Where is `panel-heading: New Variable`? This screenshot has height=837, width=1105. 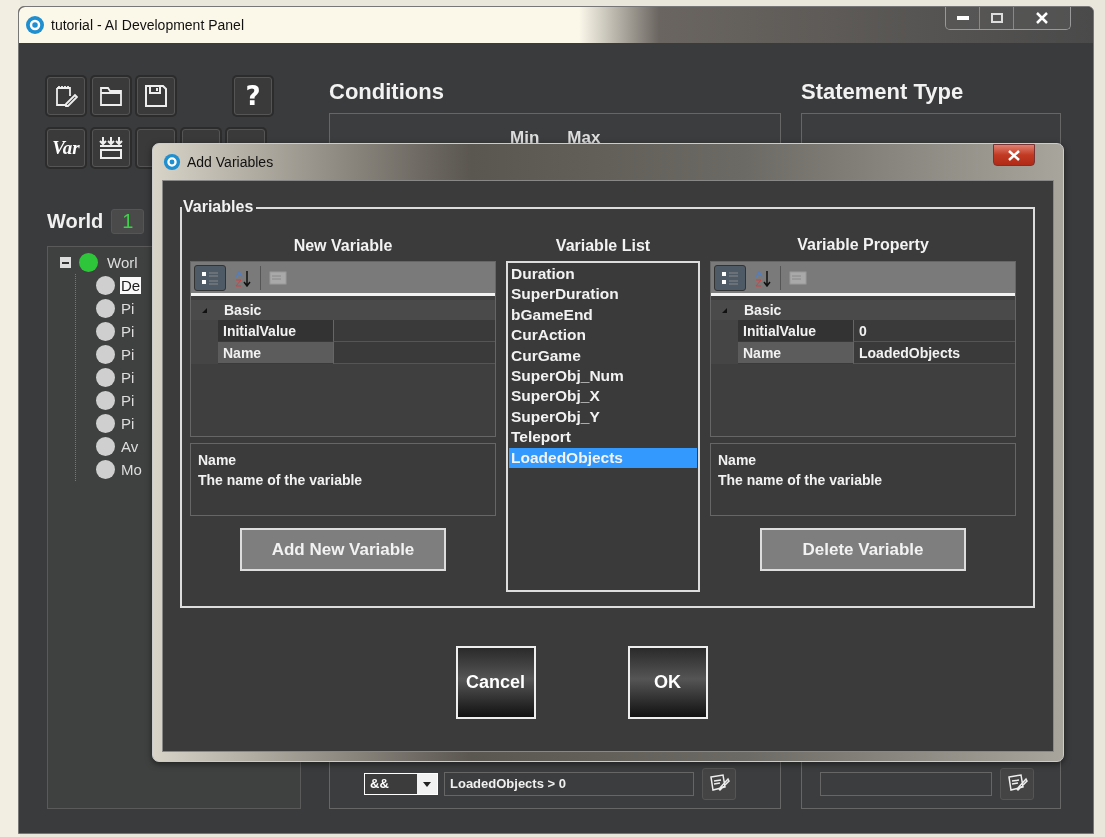
panel-heading: New Variable is located at coordinates (343, 246).